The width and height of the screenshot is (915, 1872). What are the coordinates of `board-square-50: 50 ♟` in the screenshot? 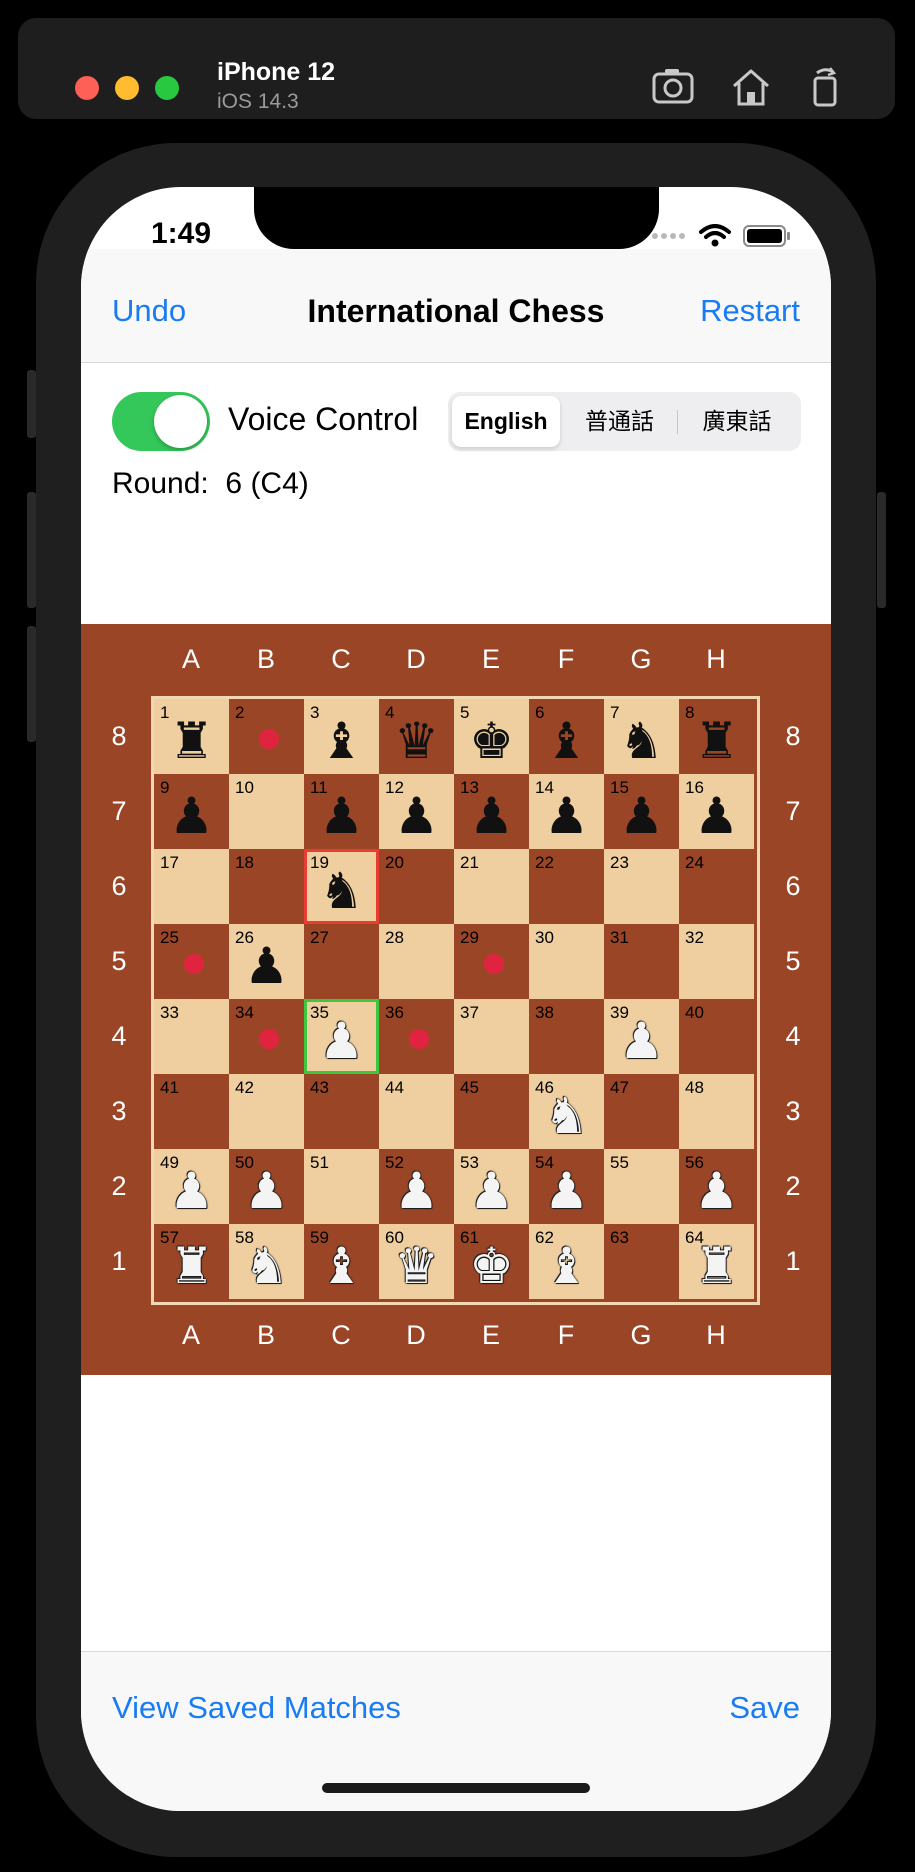 It's located at (266, 1186).